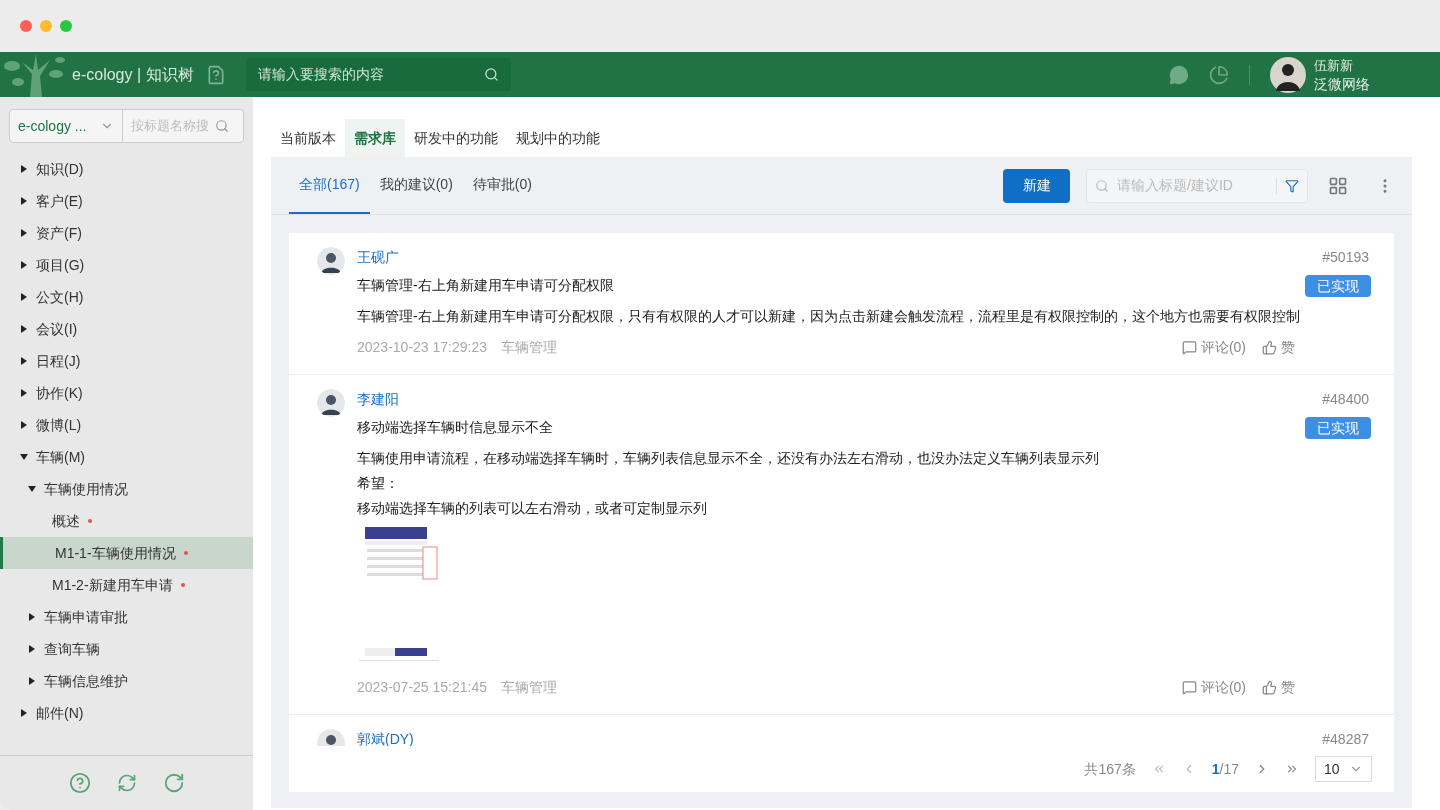  Describe the element at coordinates (378, 399) in the screenshot. I see `author-name: 李建阳` at that location.